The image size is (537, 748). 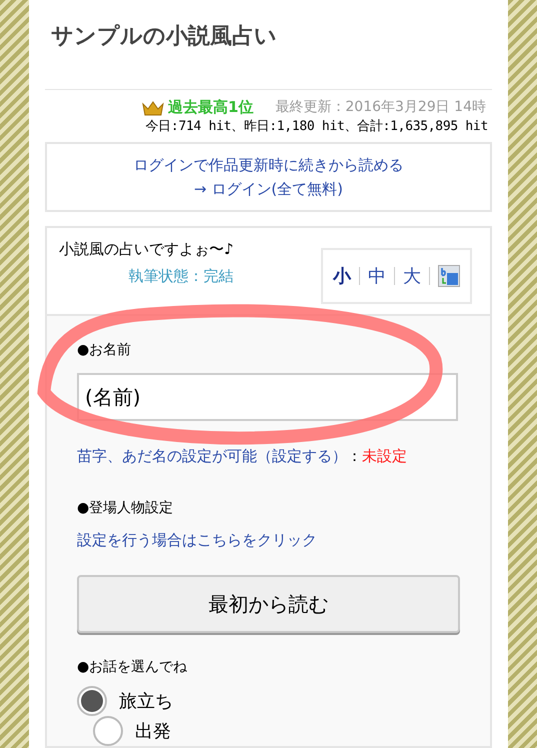 I want to click on last-updated: 最終更新：2016年3月29日 14時, so click(x=380, y=107).